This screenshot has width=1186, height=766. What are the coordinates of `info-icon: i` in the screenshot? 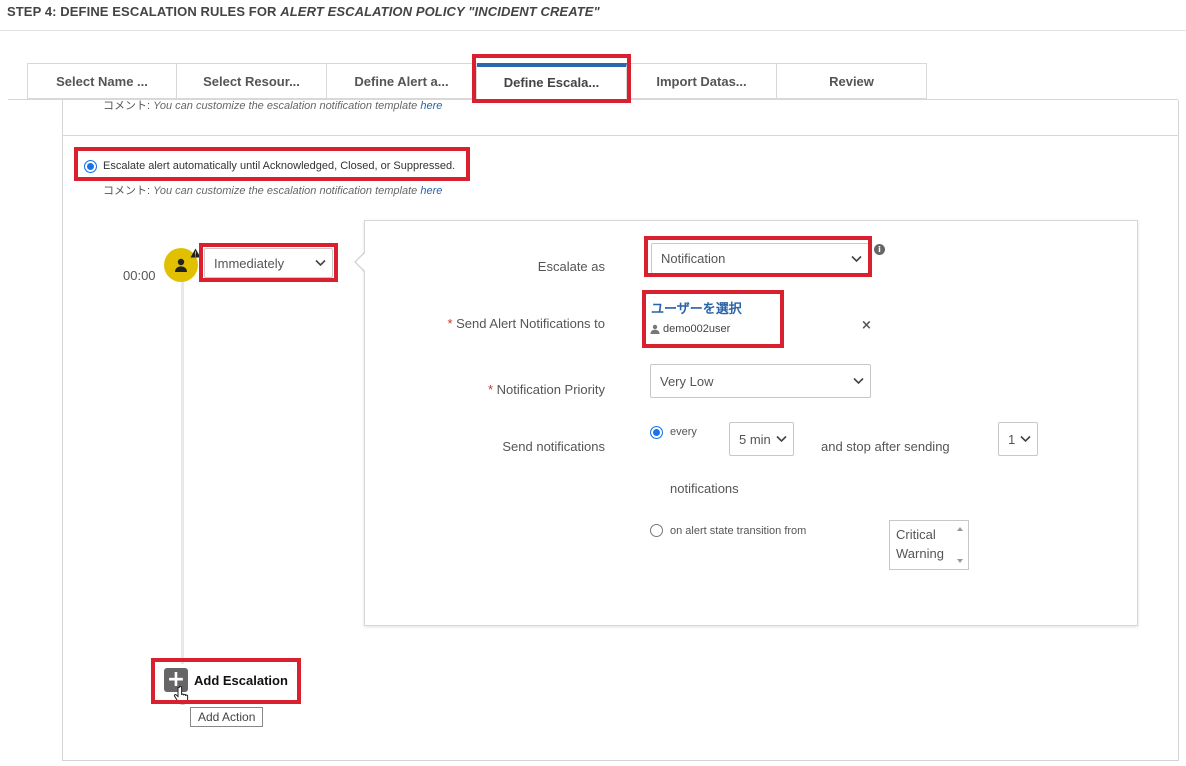 It's located at (879, 249).